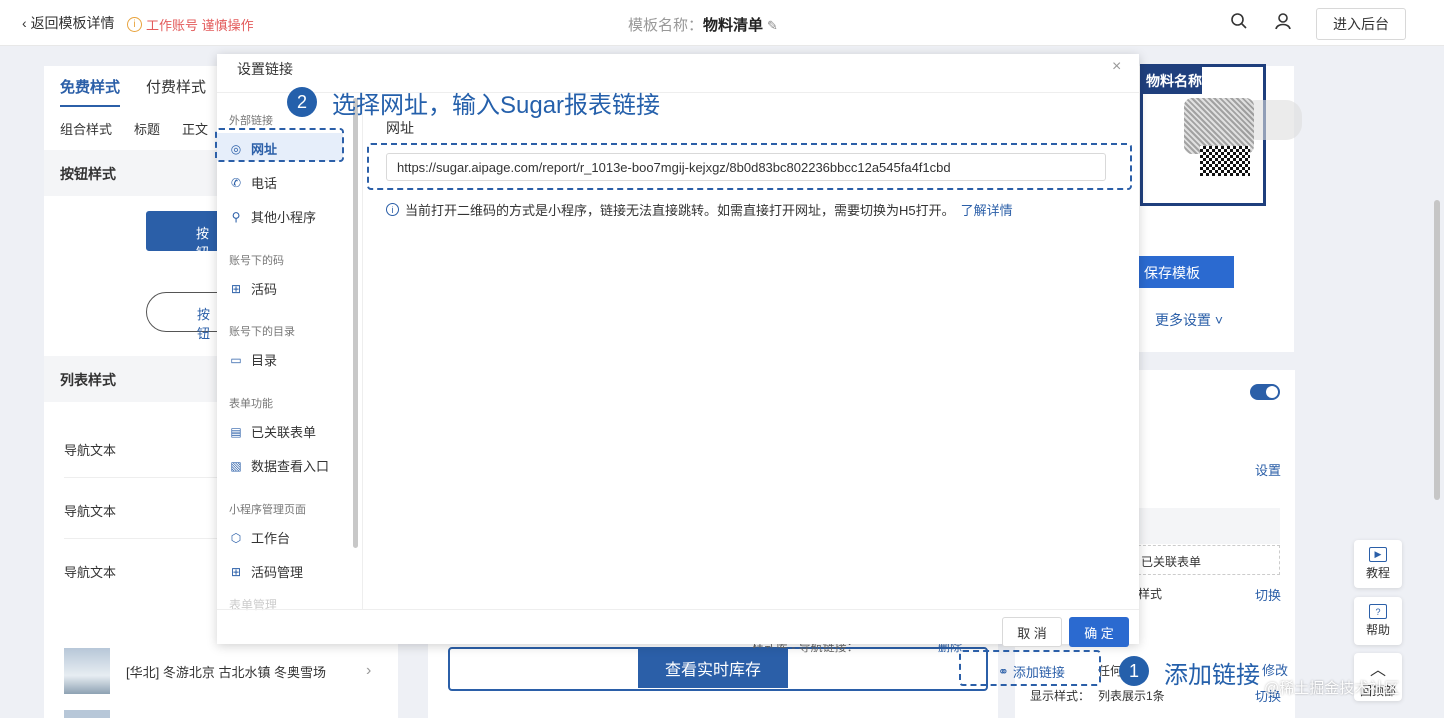  Describe the element at coordinates (1240, 22) in the screenshot. I see `search-icon` at that location.